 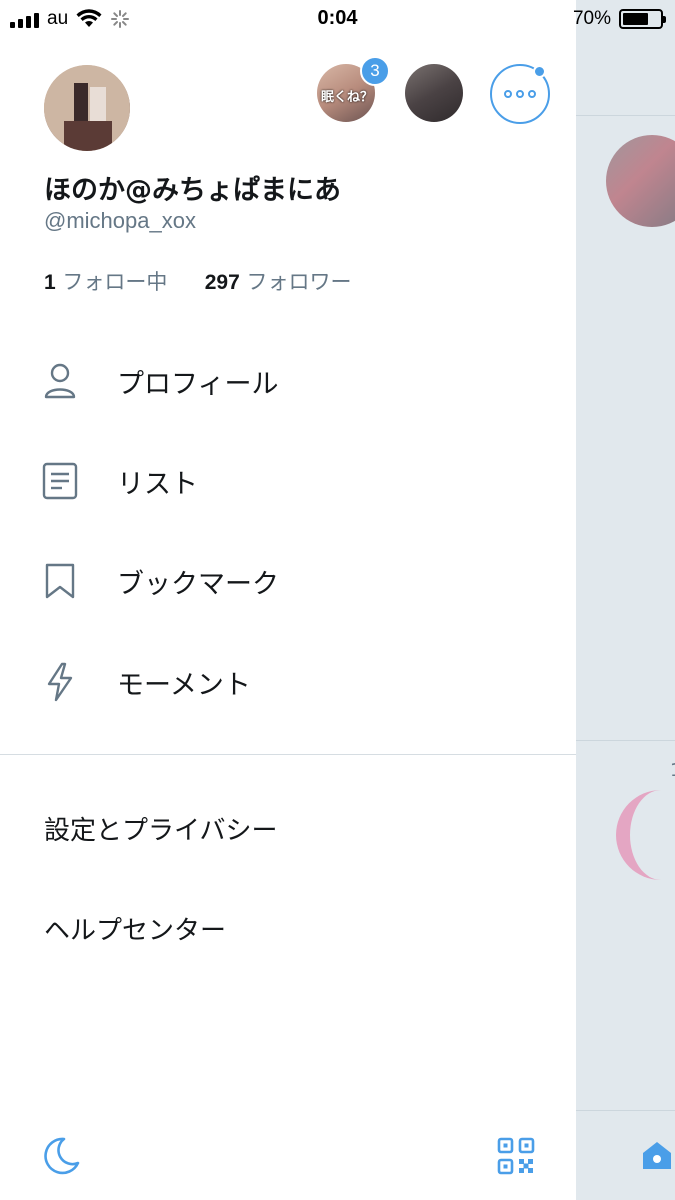 I want to click on bookmark-icon, so click(x=60, y=581).